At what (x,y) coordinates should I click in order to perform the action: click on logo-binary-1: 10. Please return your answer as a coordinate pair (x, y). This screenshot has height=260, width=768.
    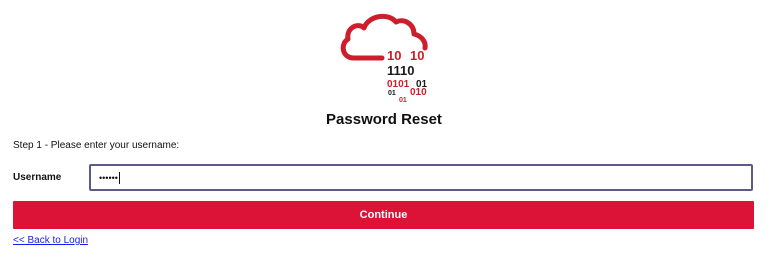
    Looking at the image, I should click on (394, 55).